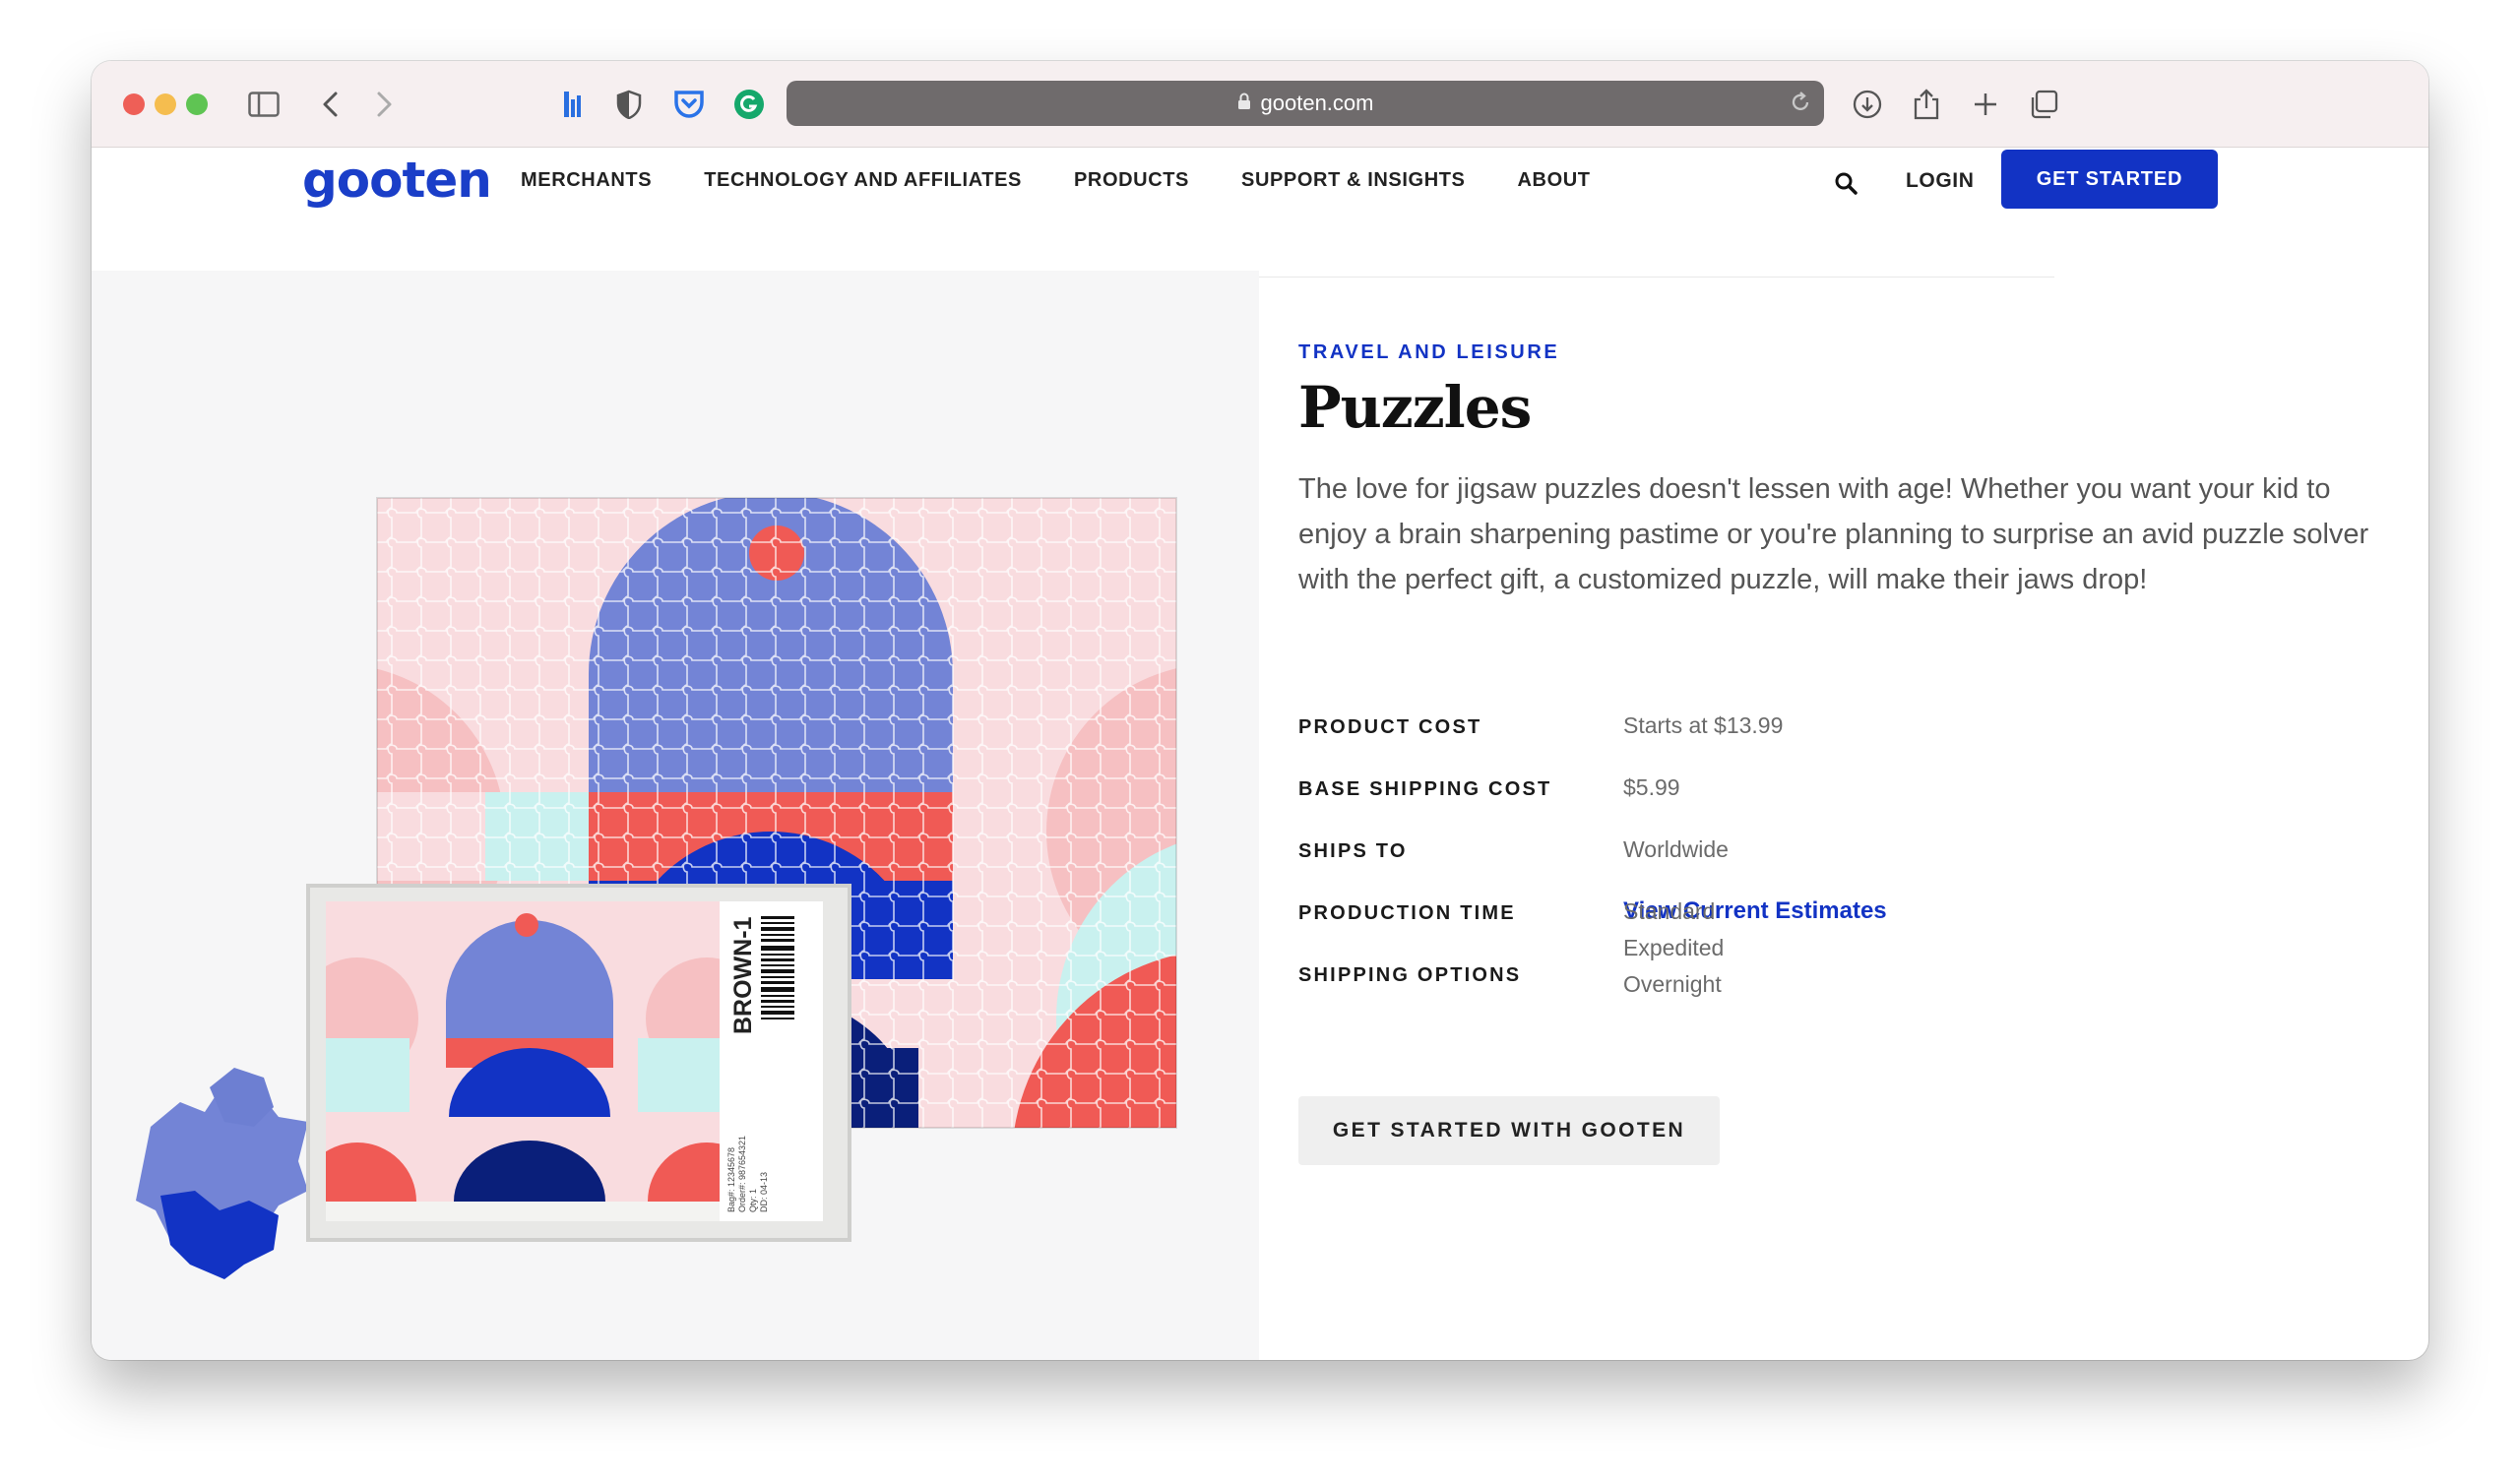  Describe the element at coordinates (1244, 103) in the screenshot. I see `lock-icon` at that location.